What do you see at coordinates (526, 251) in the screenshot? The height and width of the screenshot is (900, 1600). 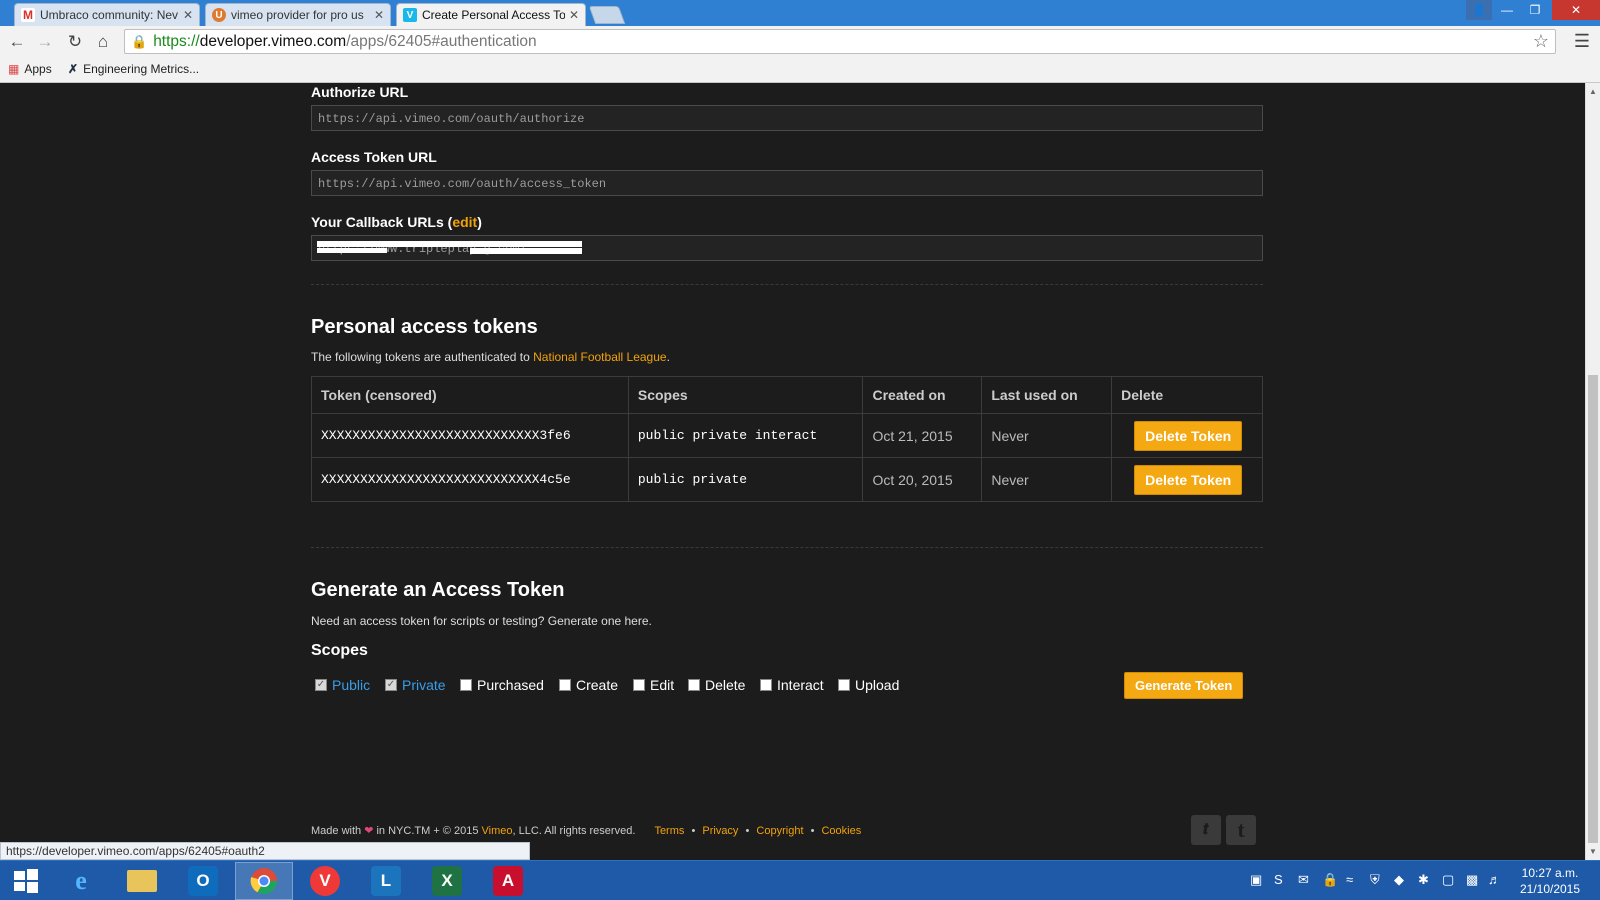 I see `redaction-mark` at bounding box center [526, 251].